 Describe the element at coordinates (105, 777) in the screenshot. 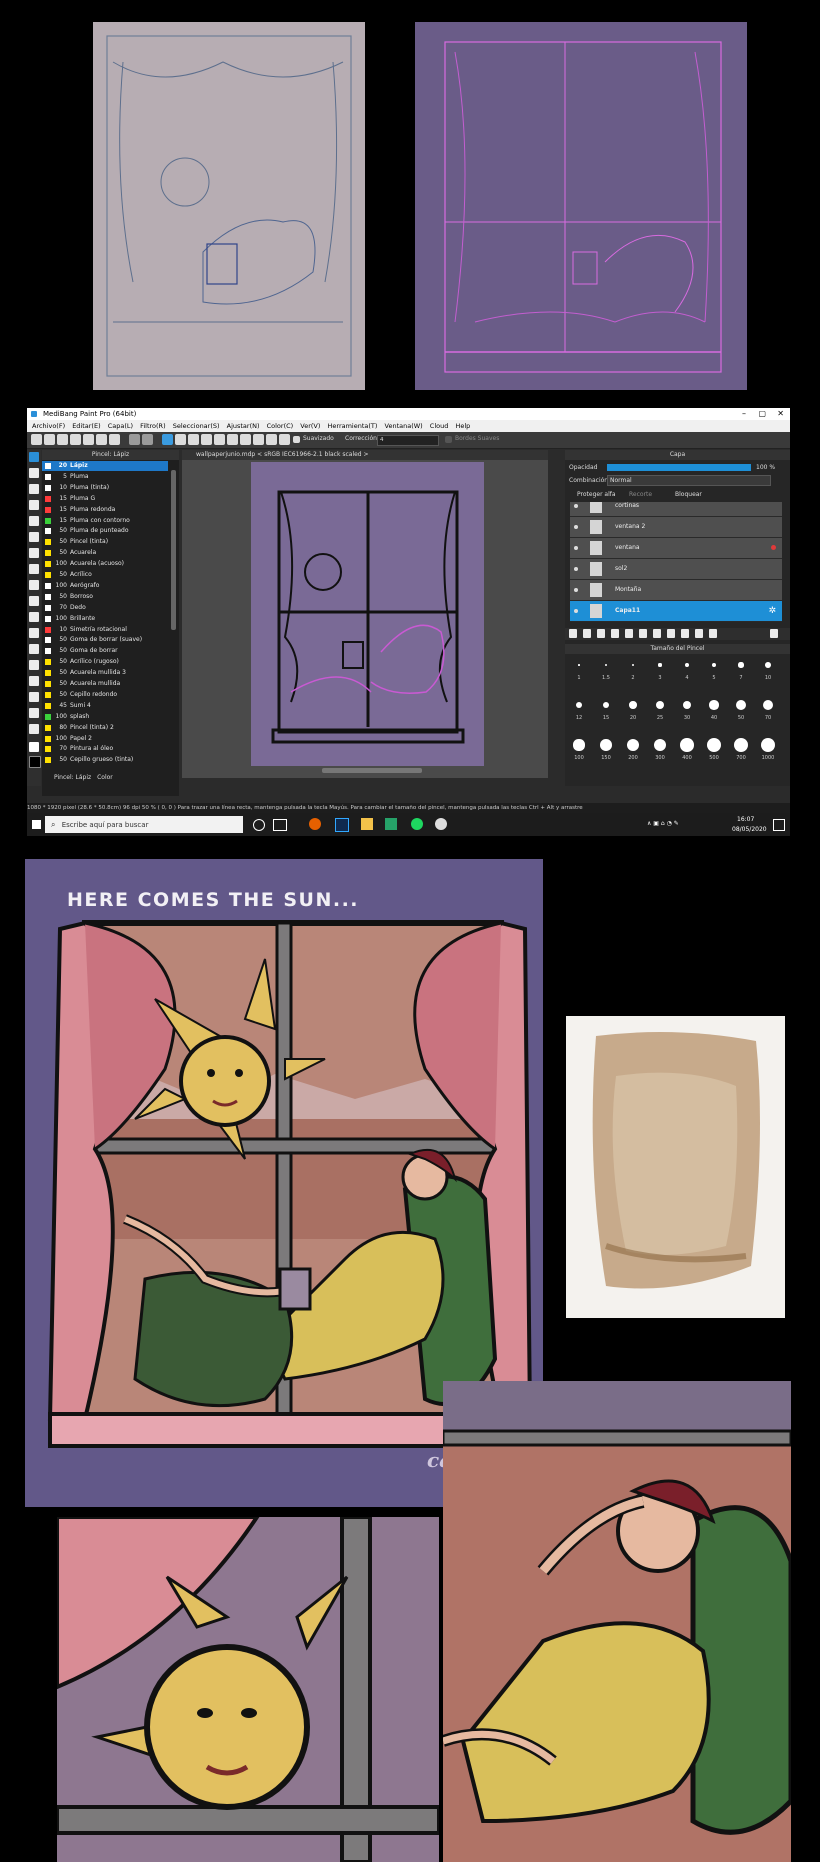

I see `tab-color: Color` at that location.